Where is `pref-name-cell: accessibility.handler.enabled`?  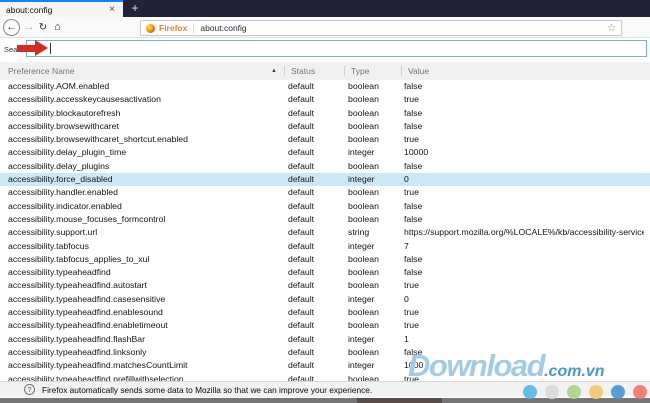
pref-name-cell: accessibility.handler.enabled is located at coordinates (63, 192).